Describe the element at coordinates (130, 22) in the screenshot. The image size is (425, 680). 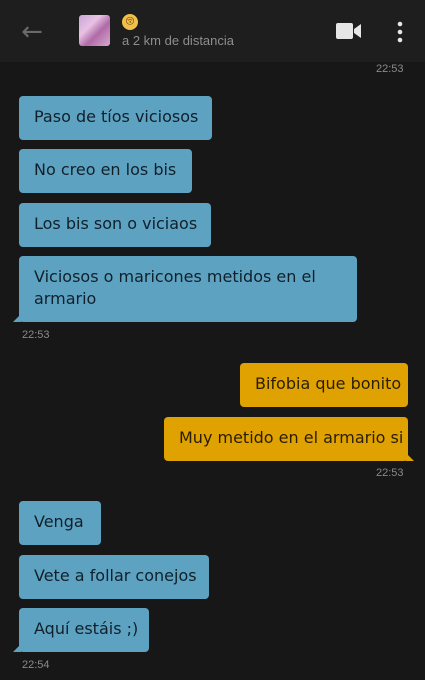
I see `kiss-emoji-icon: 😚` at that location.